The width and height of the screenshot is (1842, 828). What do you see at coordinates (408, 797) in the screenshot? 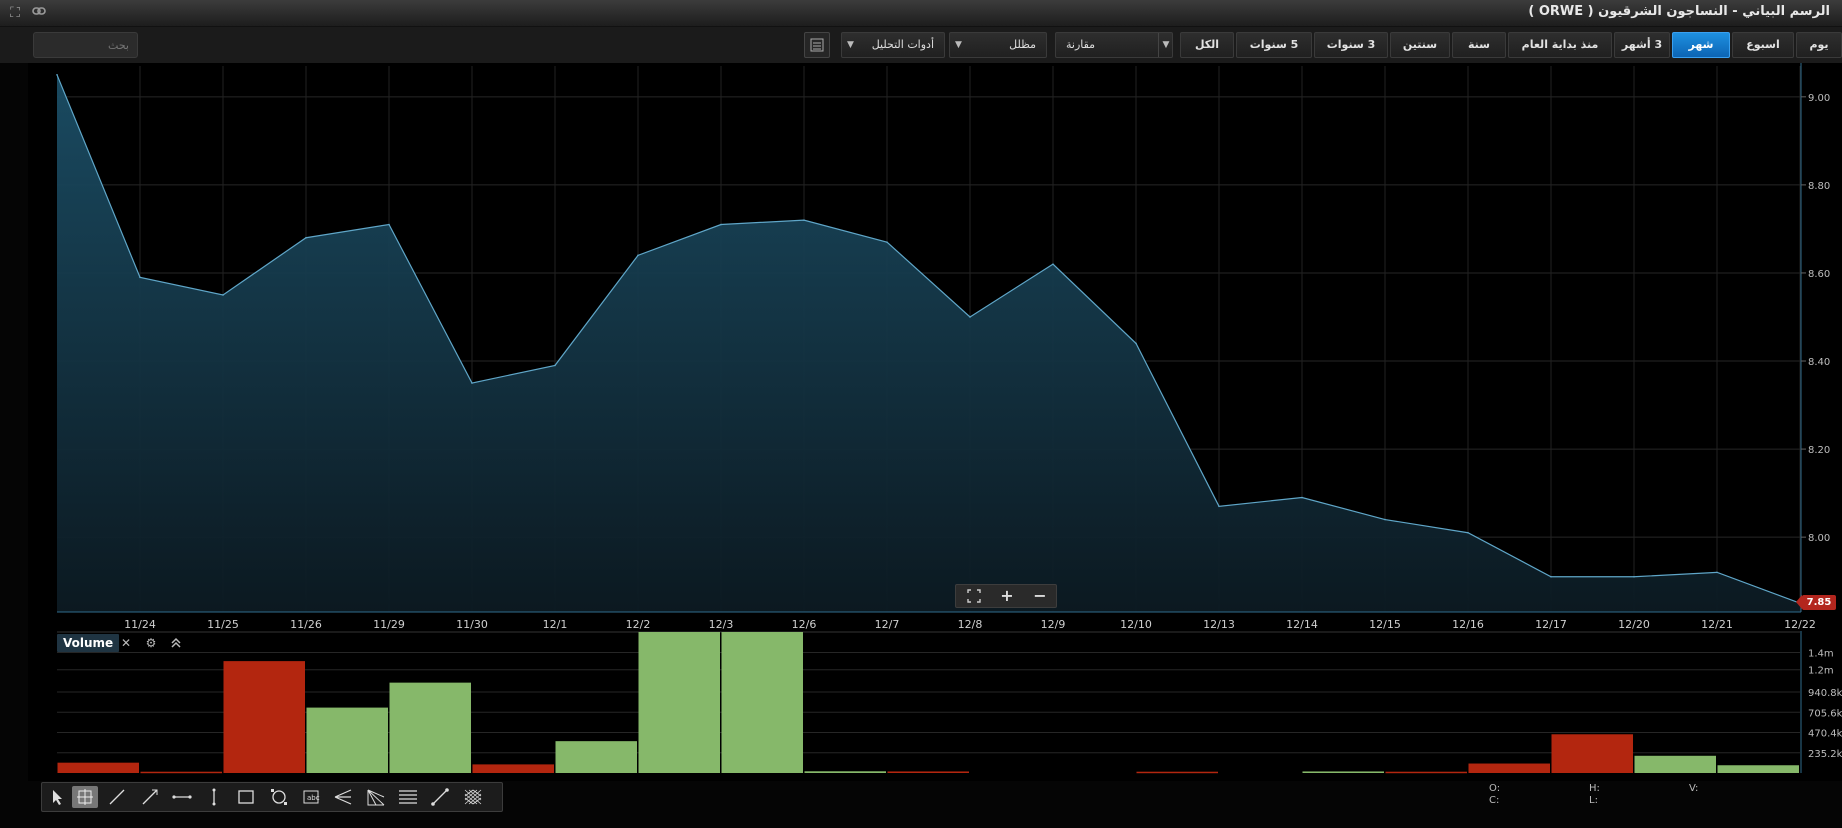
I see `fibonacci-retracement-icon` at bounding box center [408, 797].